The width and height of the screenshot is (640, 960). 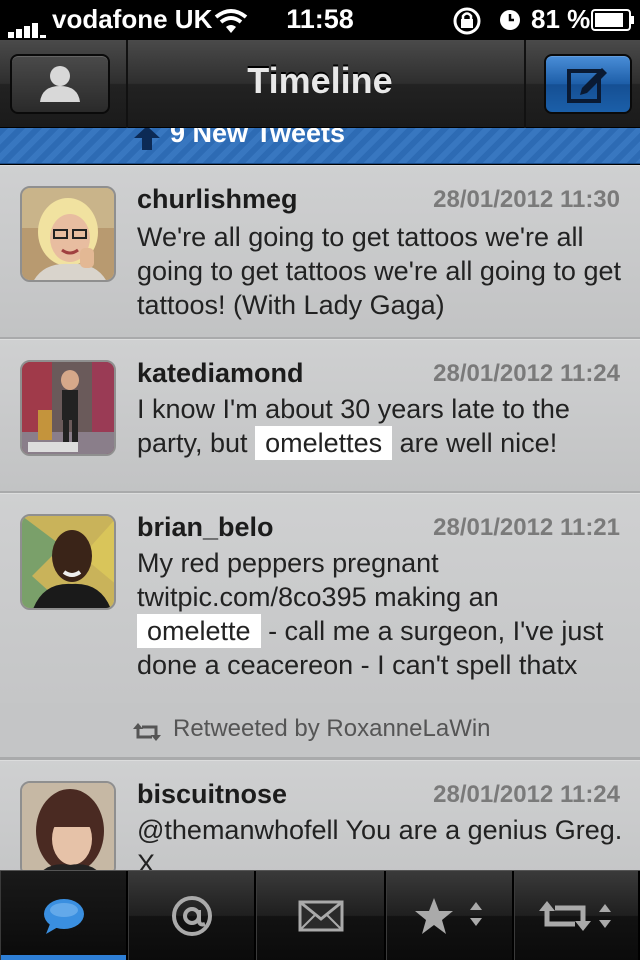 I want to click on envelope-icon, so click(x=320, y=916).